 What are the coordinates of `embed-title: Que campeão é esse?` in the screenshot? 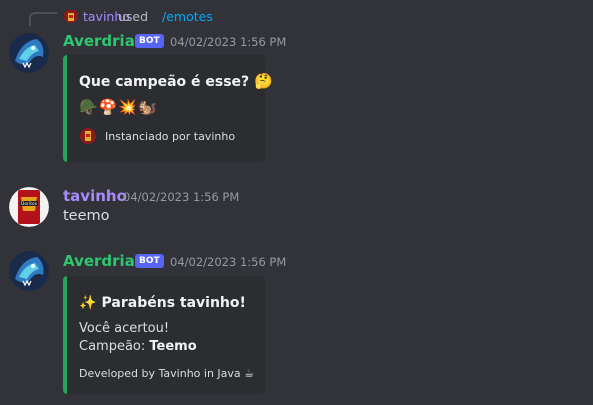 It's located at (164, 82).